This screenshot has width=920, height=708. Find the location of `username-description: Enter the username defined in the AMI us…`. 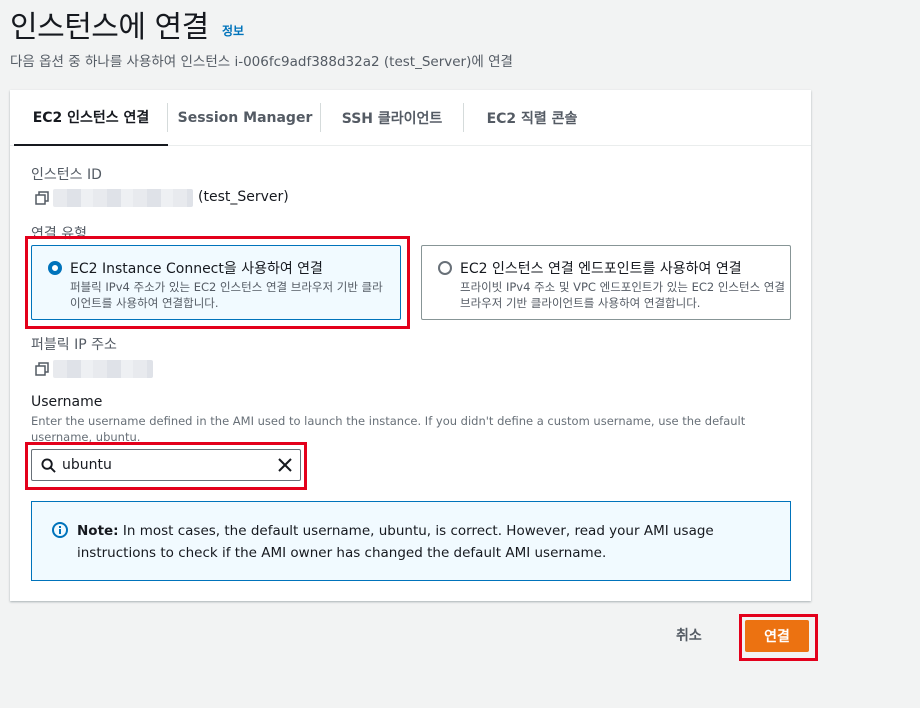

username-description: Enter the username defined in the AMI us… is located at coordinates (388, 429).